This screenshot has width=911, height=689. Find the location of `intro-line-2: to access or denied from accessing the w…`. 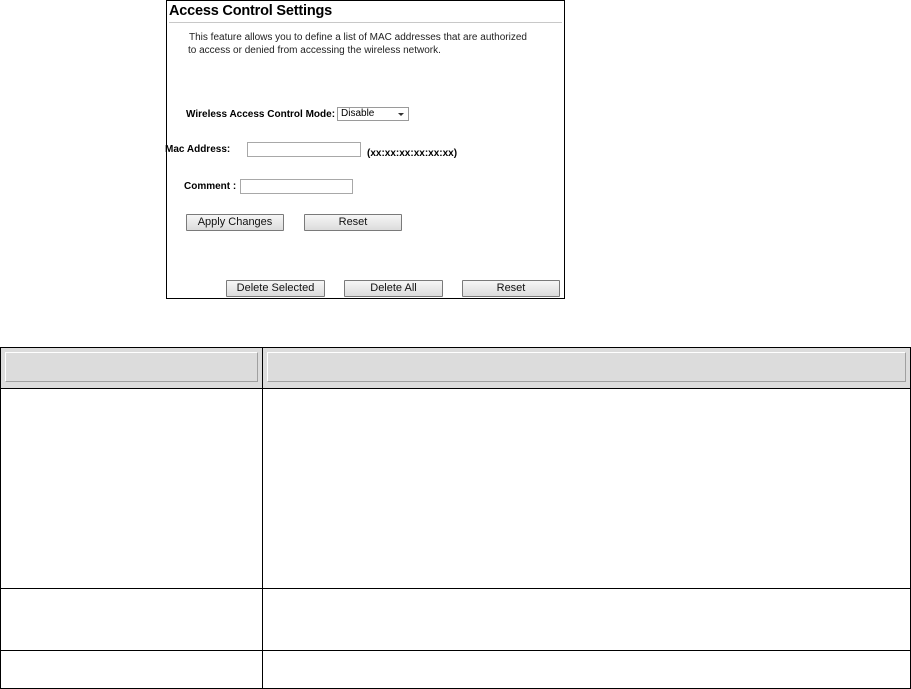

intro-line-2: to access or denied from accessing the w… is located at coordinates (314, 50).